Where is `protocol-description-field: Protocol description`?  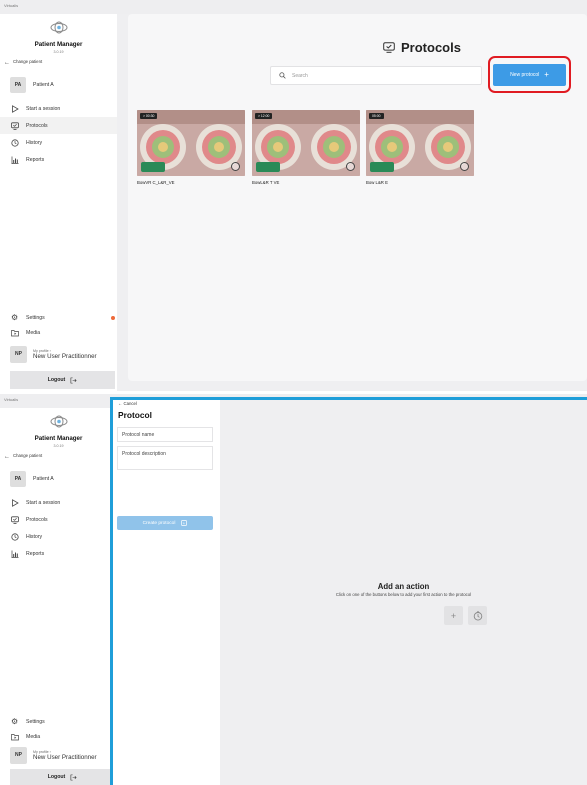 protocol-description-field: Protocol description is located at coordinates (165, 458).